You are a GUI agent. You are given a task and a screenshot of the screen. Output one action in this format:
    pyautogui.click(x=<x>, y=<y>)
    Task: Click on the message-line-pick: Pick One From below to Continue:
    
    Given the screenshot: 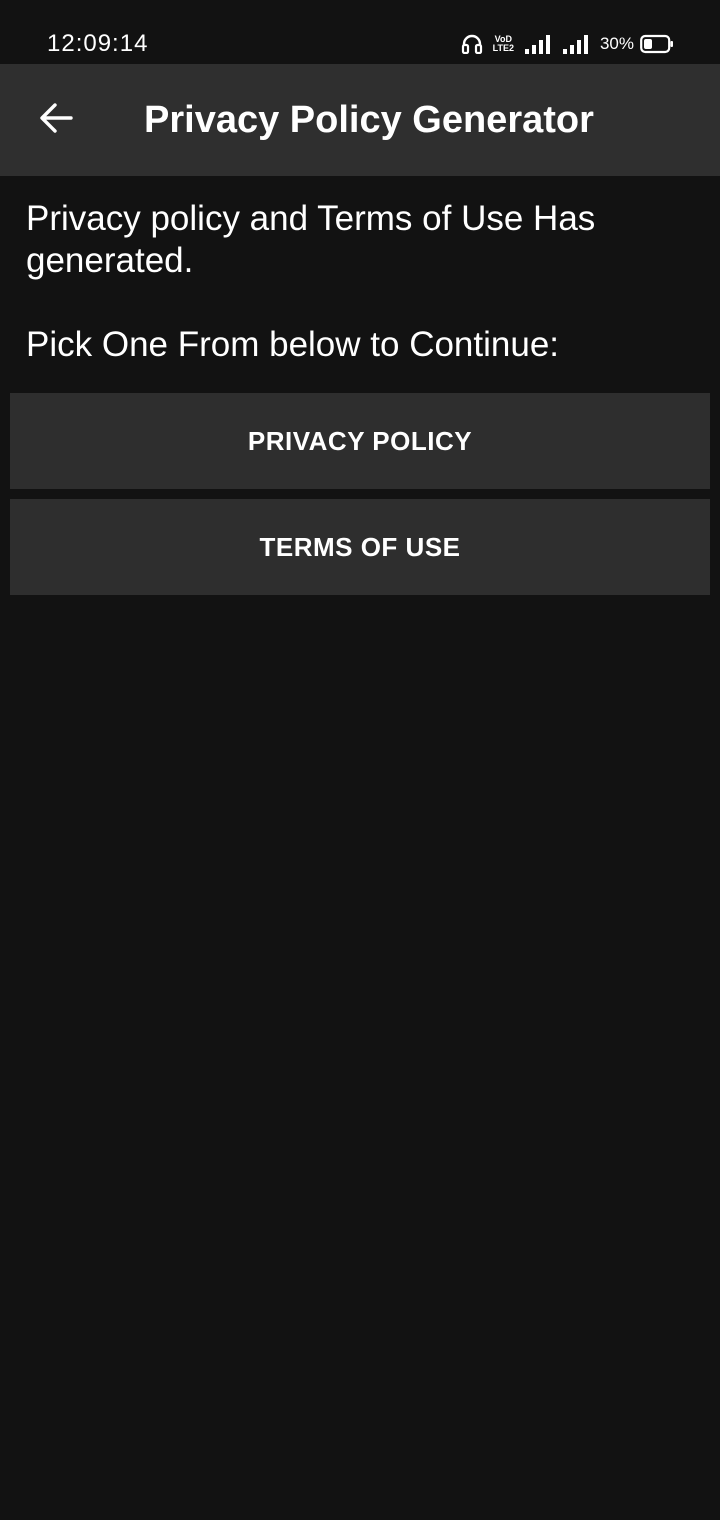 What is the action you would take?
    pyautogui.click(x=293, y=344)
    